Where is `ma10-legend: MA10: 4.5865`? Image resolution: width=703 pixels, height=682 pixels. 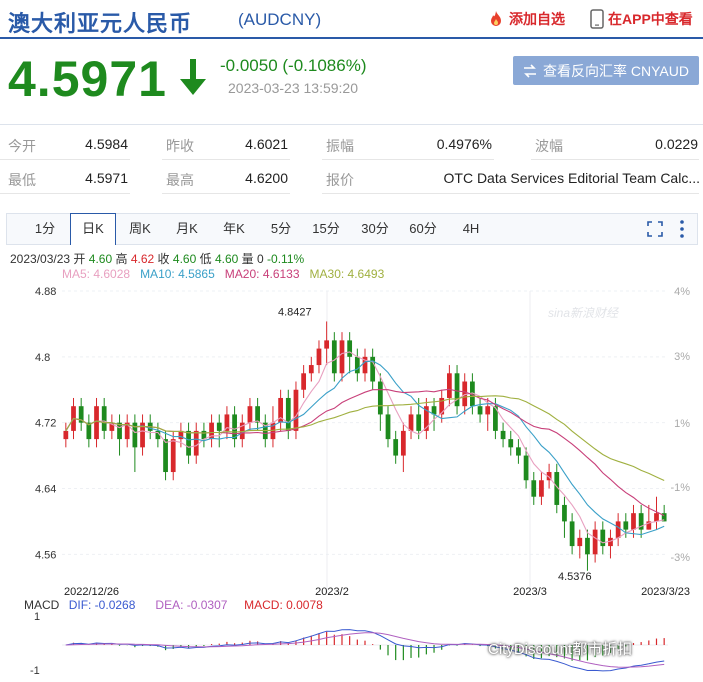 ma10-legend: MA10: 4.5865 is located at coordinates (177, 274).